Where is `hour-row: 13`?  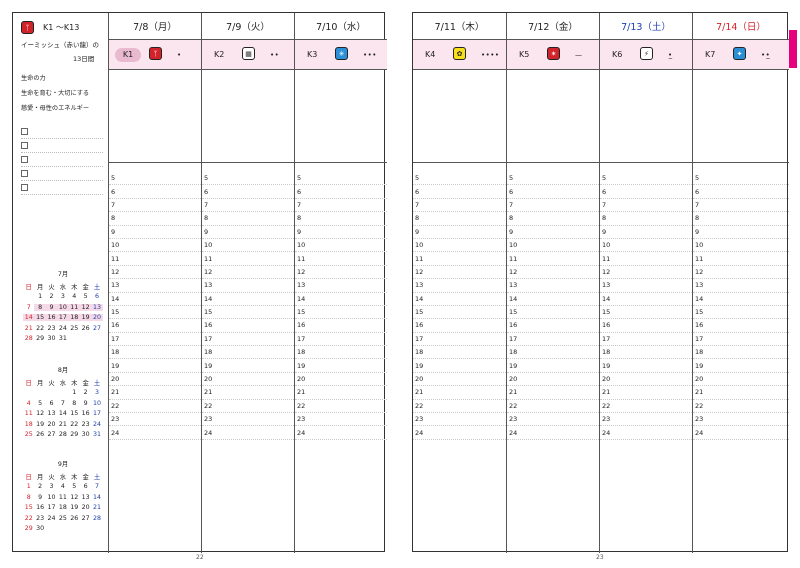 hour-row: 13 is located at coordinates (341, 286).